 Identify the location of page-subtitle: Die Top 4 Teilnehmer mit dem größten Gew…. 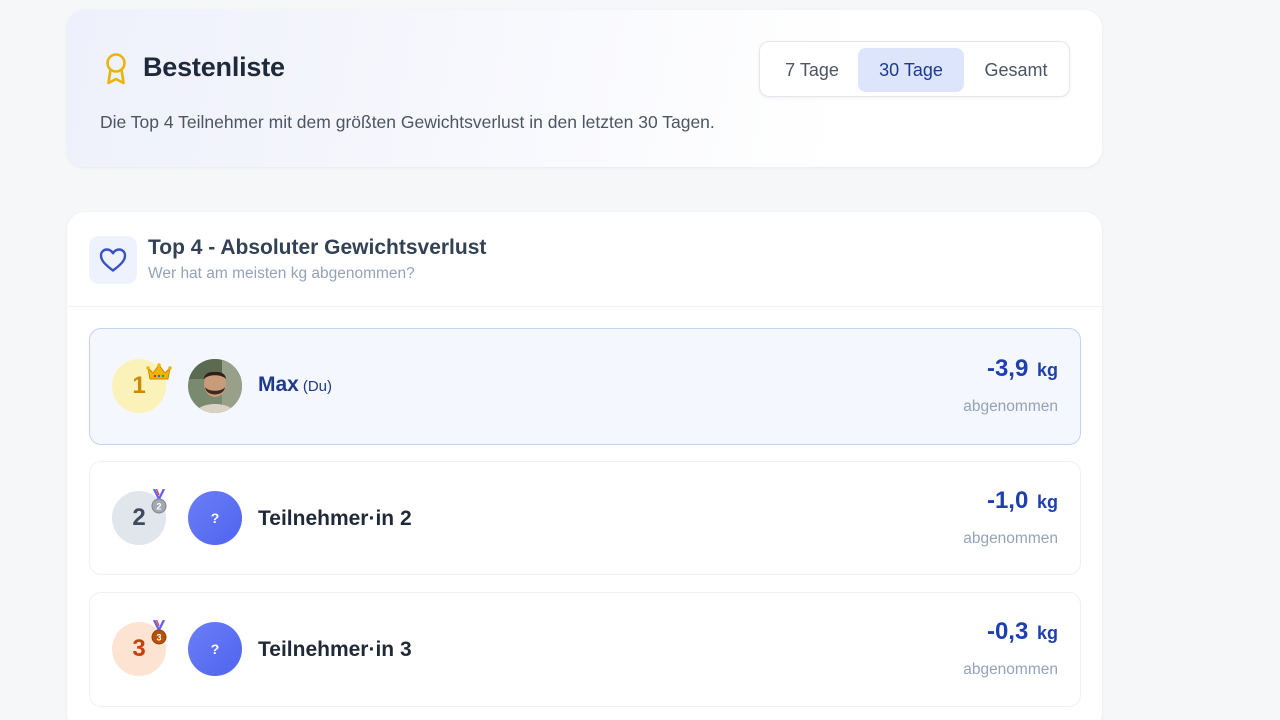
(407, 122).